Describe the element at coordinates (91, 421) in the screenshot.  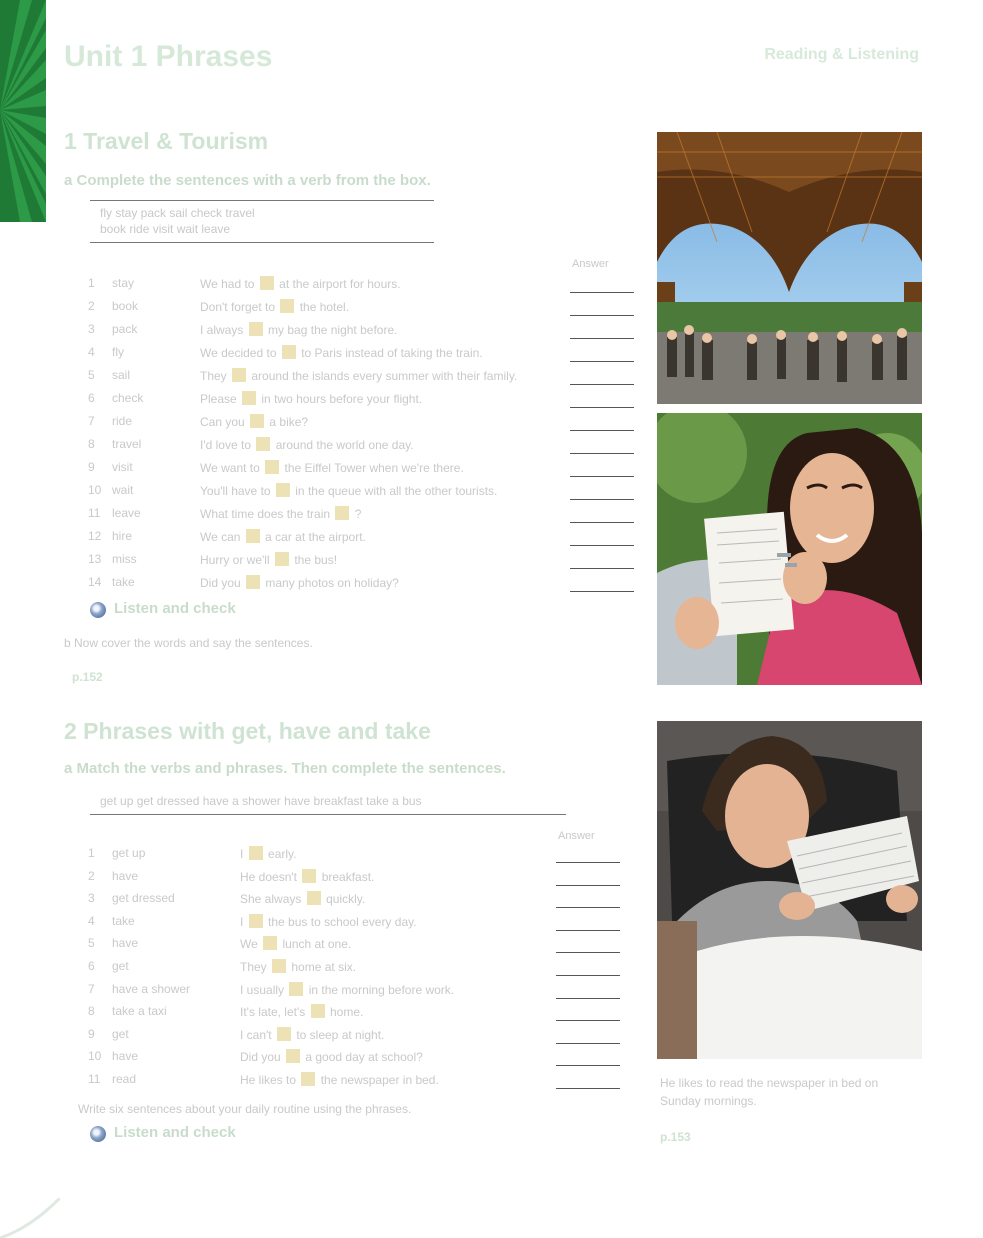
I see `row-number: 7` at that location.